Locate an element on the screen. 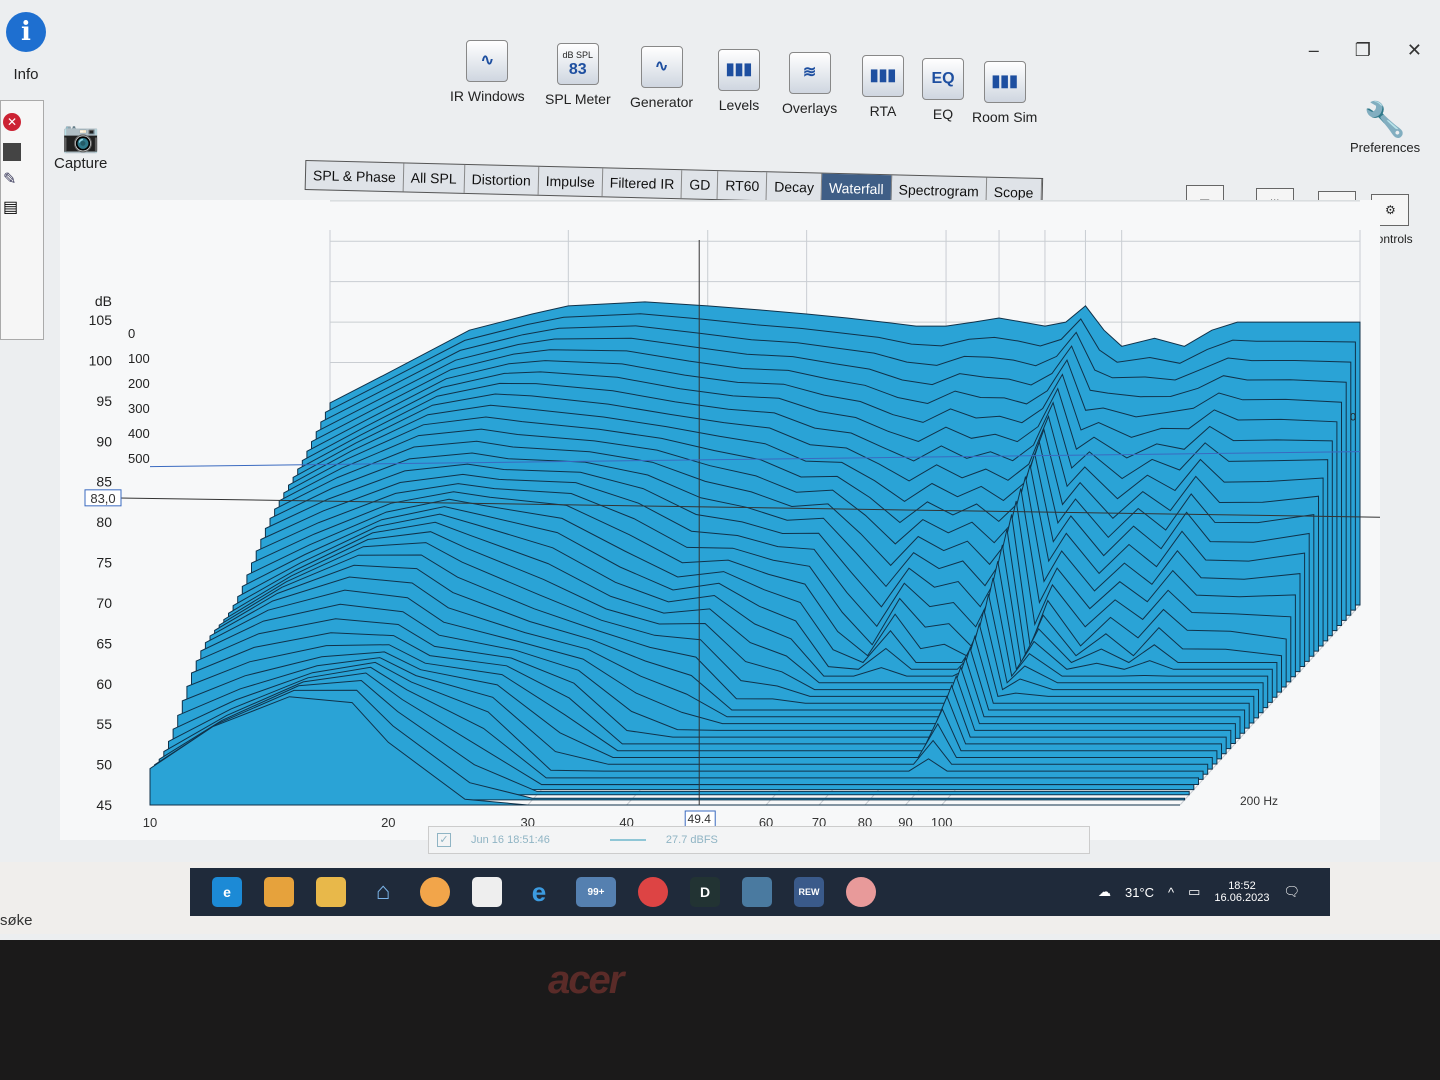 Image resolution: width=1440 pixels, height=1080 pixels. time-tick-right: 0 is located at coordinates (1353, 417).